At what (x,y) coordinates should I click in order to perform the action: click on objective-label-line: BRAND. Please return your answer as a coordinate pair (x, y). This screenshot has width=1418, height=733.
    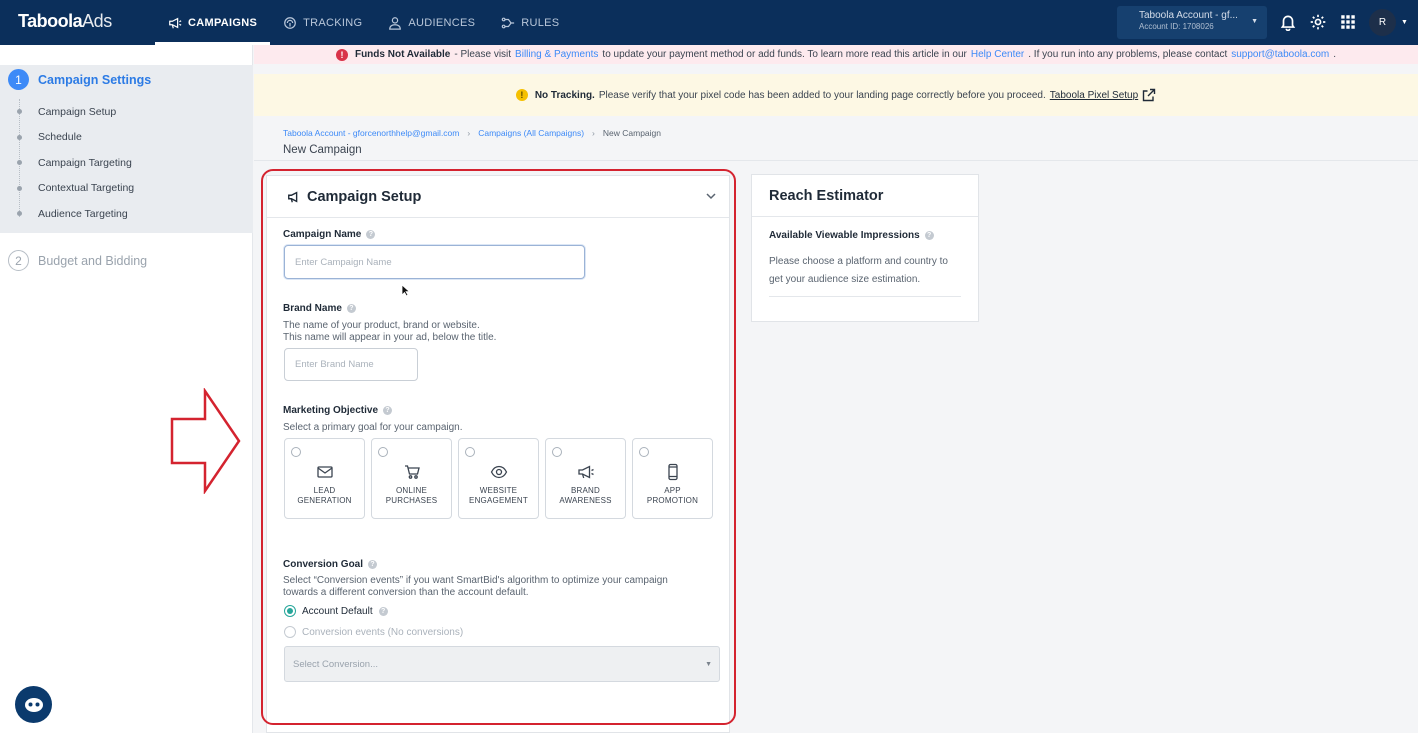
    Looking at the image, I should click on (585, 490).